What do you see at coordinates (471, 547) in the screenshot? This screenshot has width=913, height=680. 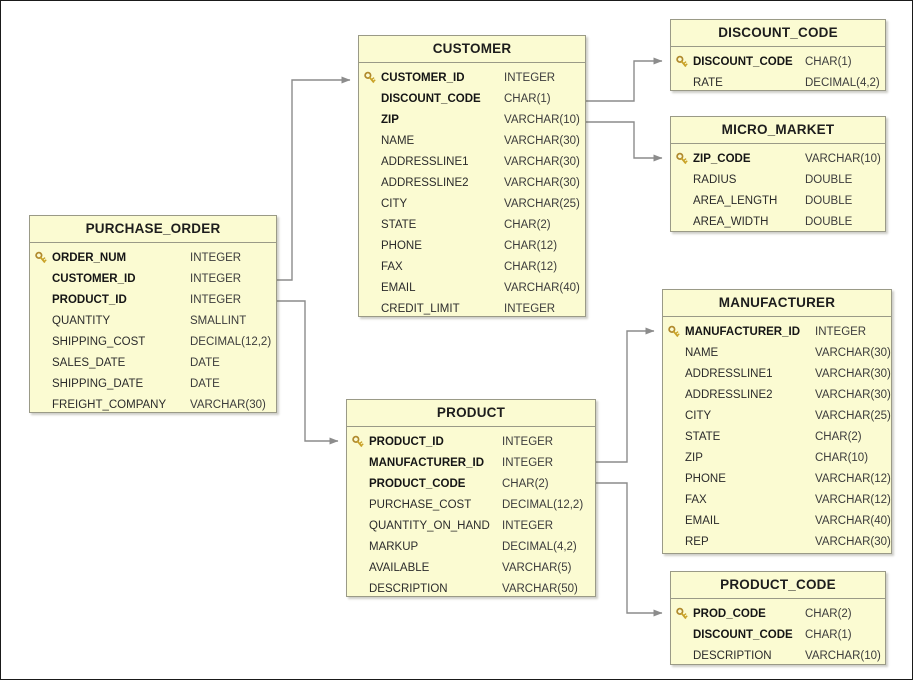 I see `attribute-row: MARKUP DECIMAL(4,2)` at bounding box center [471, 547].